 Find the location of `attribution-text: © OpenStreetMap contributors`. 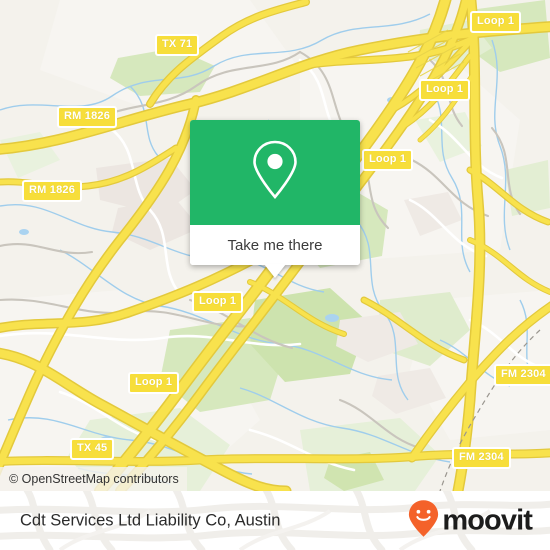

attribution-text: © OpenStreetMap contributors is located at coordinates (94, 479).